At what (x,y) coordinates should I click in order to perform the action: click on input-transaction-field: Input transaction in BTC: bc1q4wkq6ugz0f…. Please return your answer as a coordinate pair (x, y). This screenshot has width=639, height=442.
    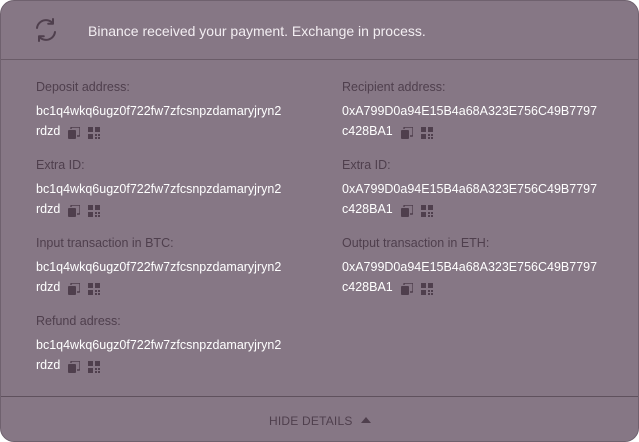
    Looking at the image, I should click on (170, 274).